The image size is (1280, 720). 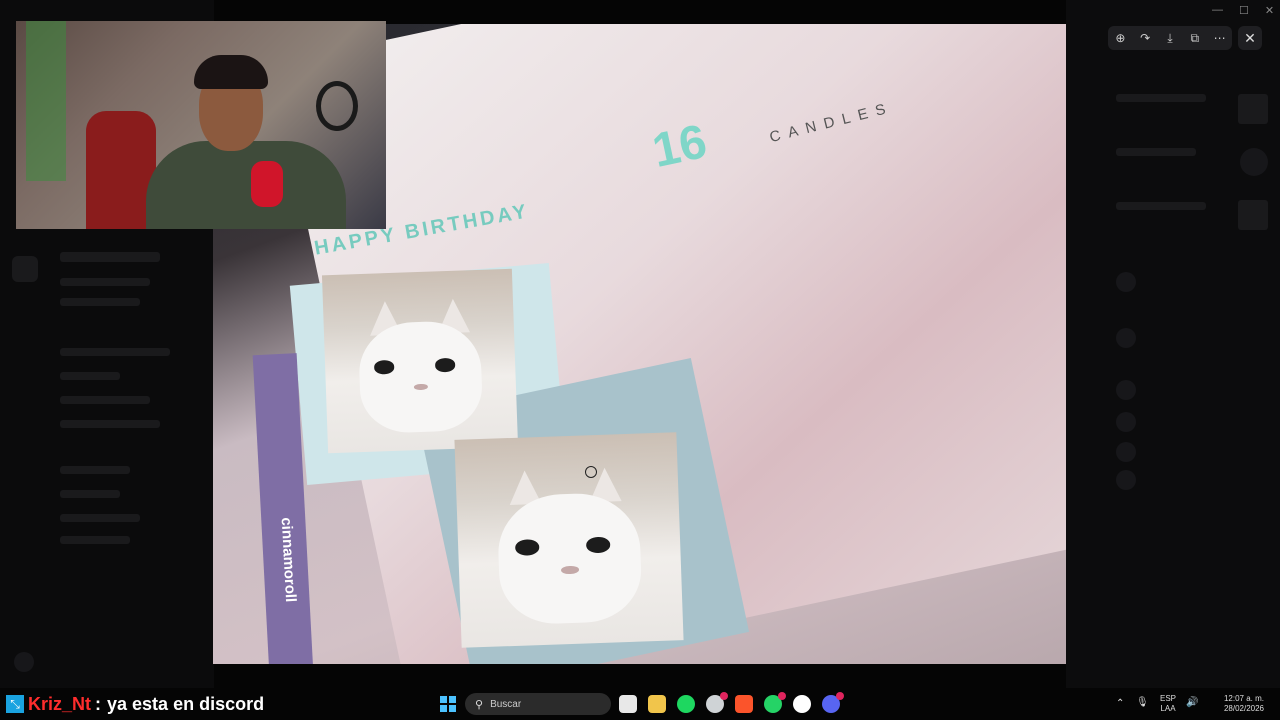 I want to click on taskbar-search: ⚲ Buscar, so click(x=538, y=704).